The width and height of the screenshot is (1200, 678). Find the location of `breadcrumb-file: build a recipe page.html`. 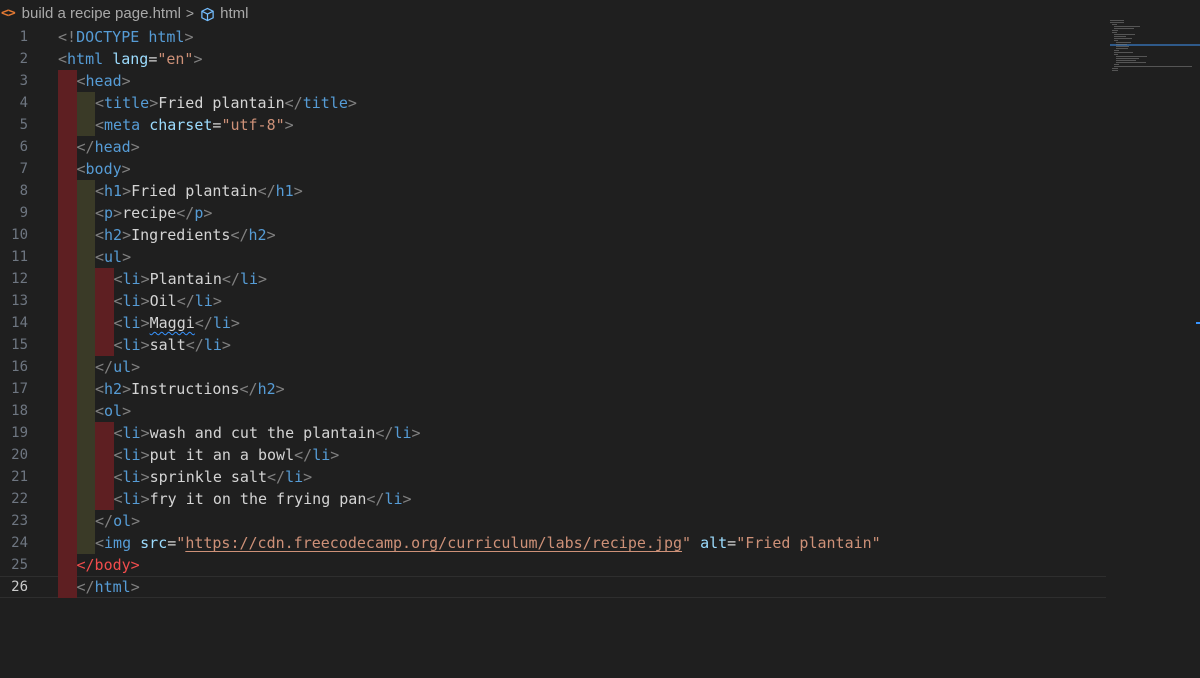

breadcrumb-file: build a recipe page.html is located at coordinates (101, 13).